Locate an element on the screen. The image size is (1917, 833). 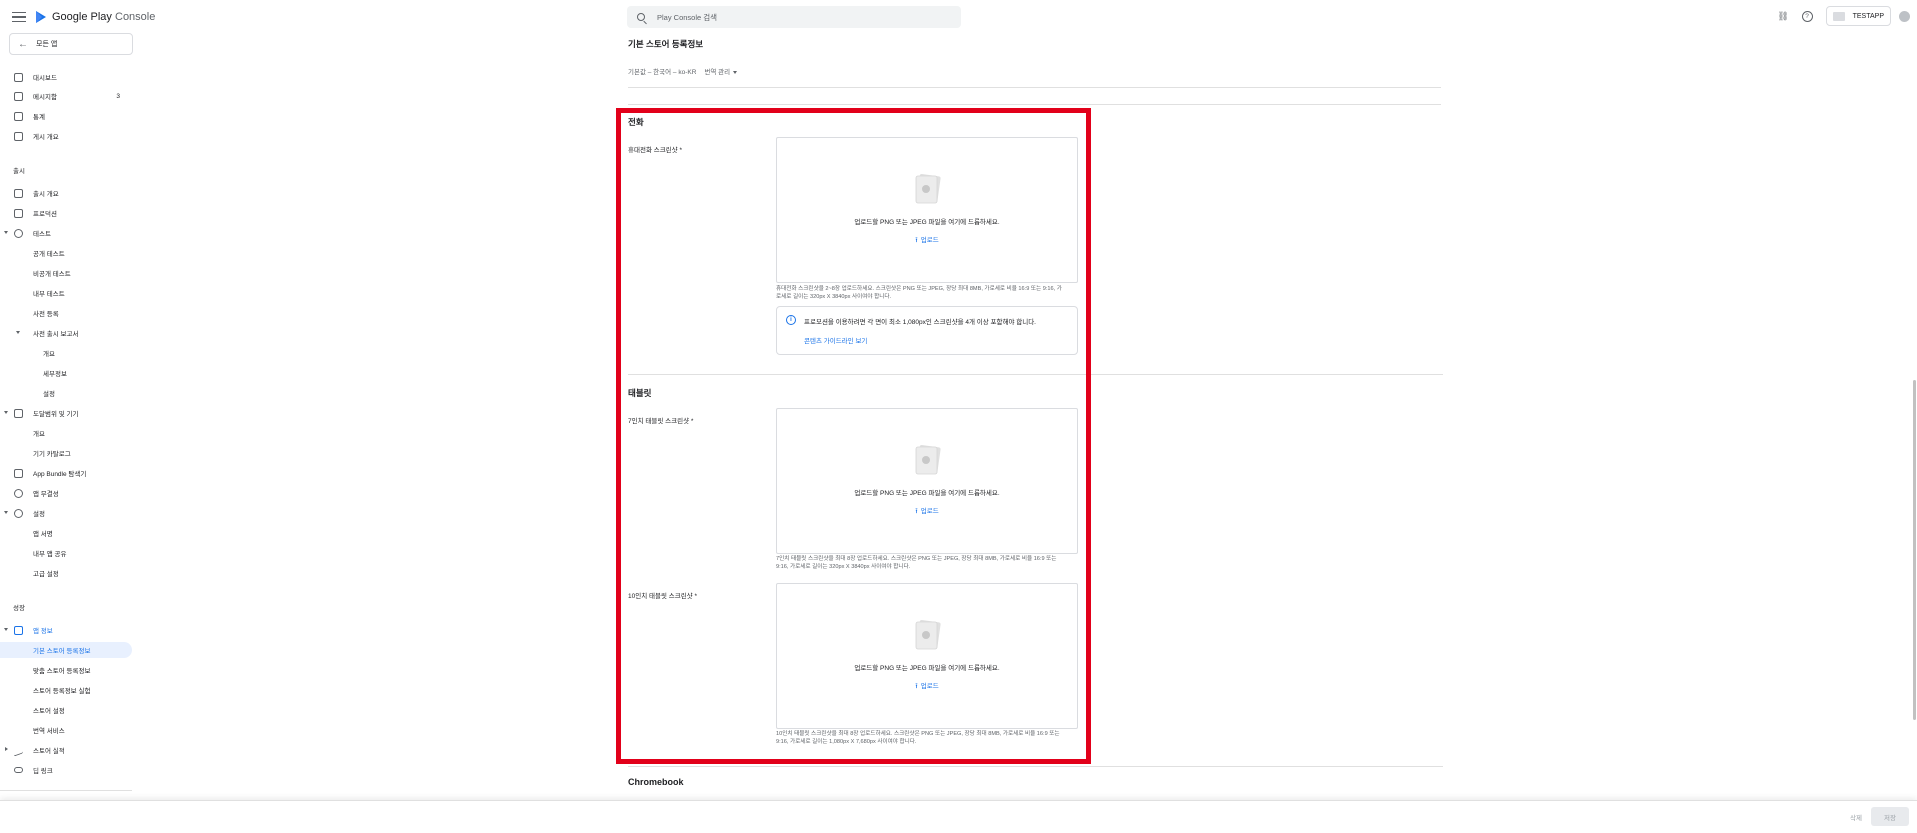
sidebar-item-reach-devices: 도달범위 및 기기 is located at coordinates (66, 413).